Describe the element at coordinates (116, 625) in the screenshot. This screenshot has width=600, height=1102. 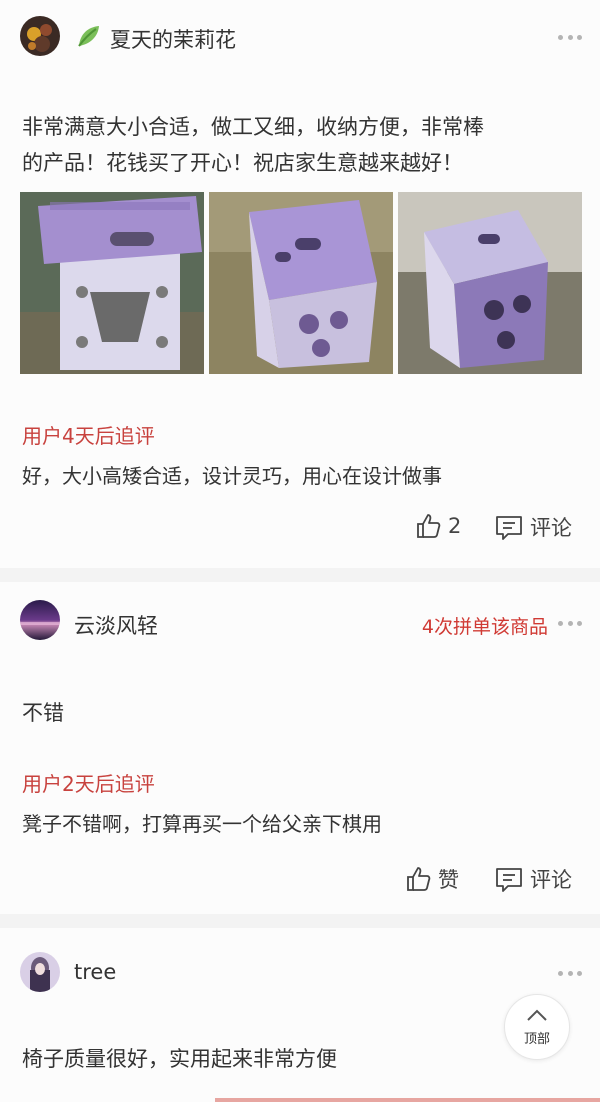
I see `username: 云淡风轻` at that location.